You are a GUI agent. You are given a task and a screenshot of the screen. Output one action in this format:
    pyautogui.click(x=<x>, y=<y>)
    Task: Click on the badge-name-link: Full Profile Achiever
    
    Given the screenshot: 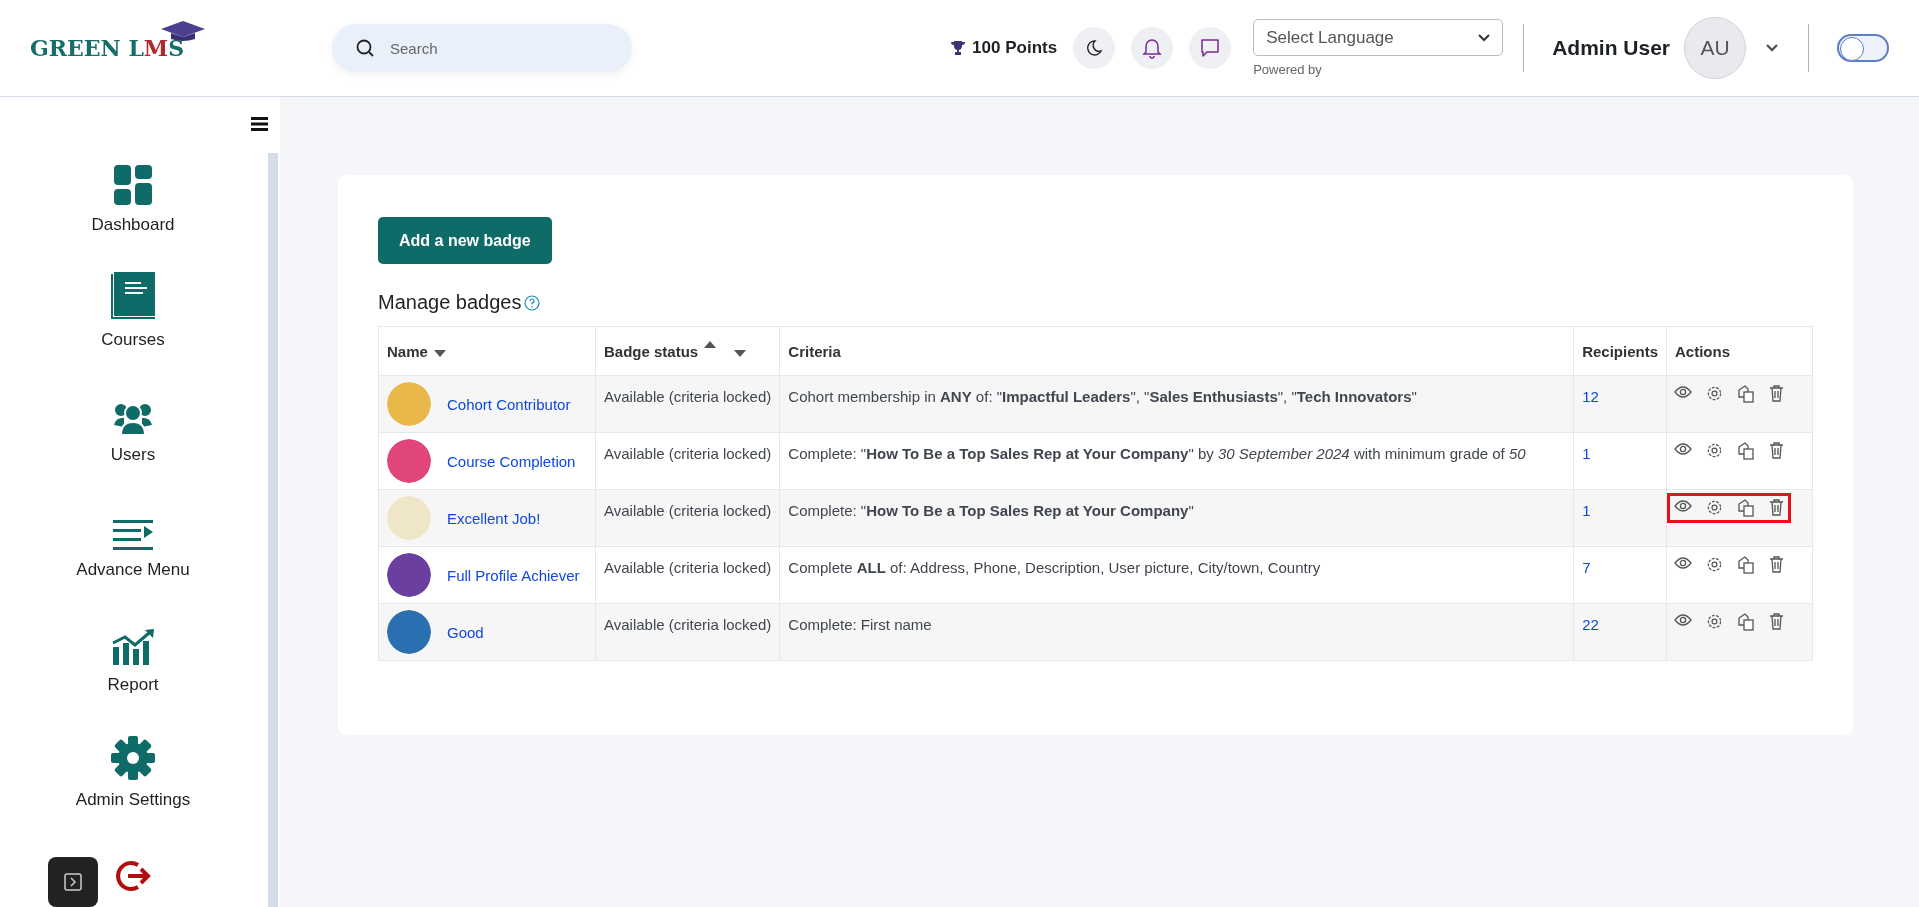 What is the action you would take?
    pyautogui.click(x=513, y=575)
    